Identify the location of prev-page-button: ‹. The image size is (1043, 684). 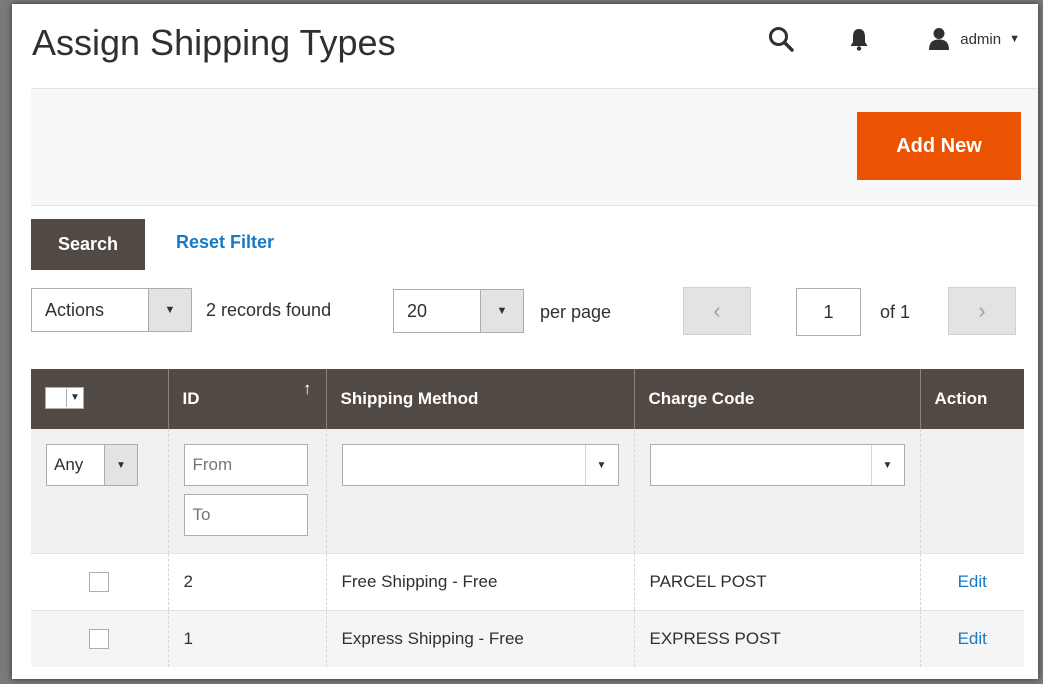
(717, 311).